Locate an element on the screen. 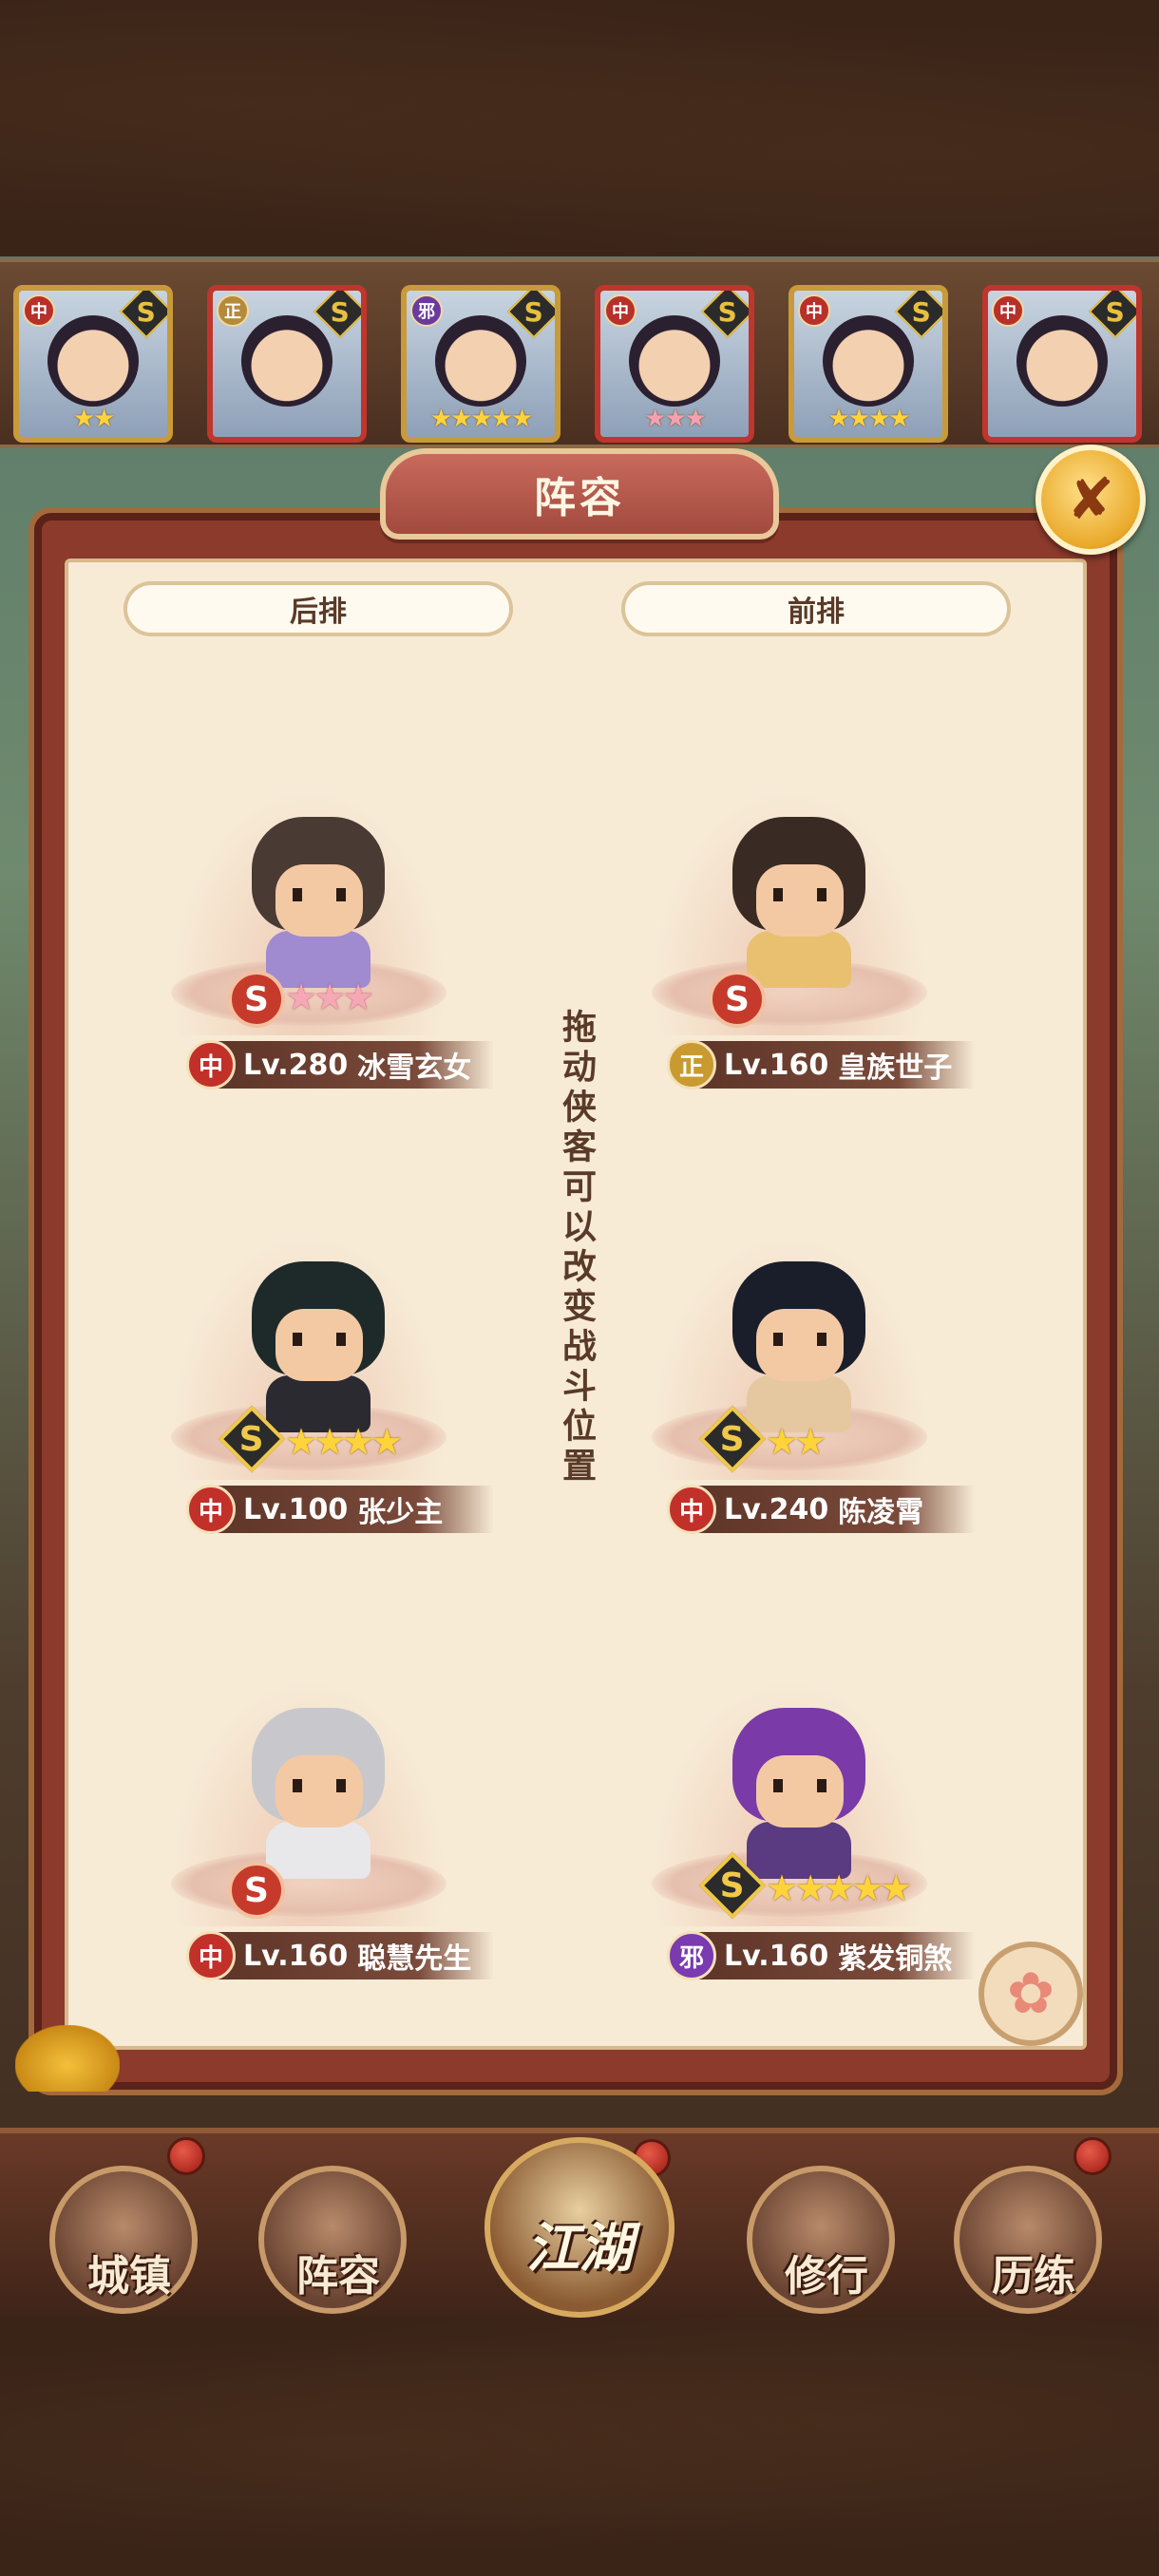 This screenshot has height=2576, width=1159. close-button: ✘ is located at coordinates (1091, 500).